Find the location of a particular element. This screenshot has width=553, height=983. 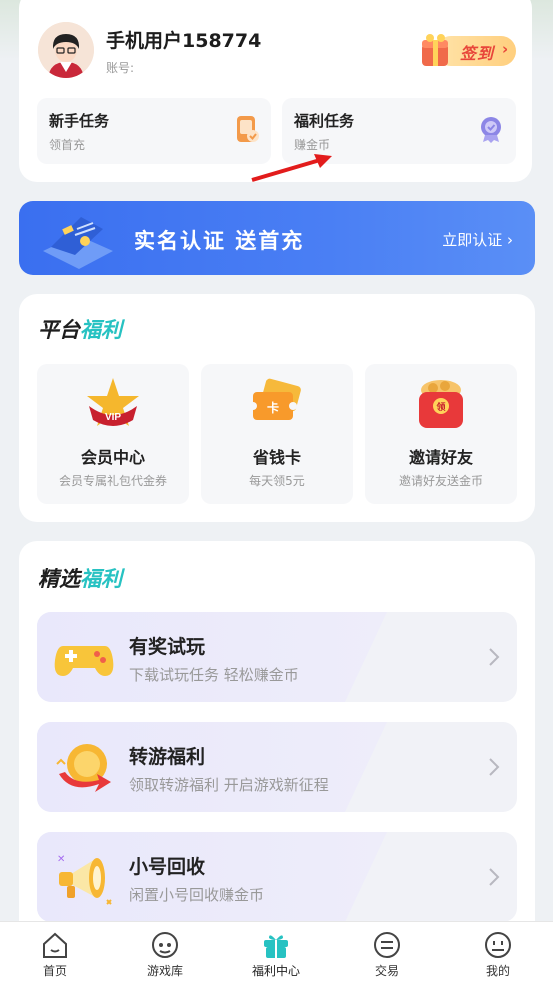

gamepad-icon is located at coordinates (84, 661).